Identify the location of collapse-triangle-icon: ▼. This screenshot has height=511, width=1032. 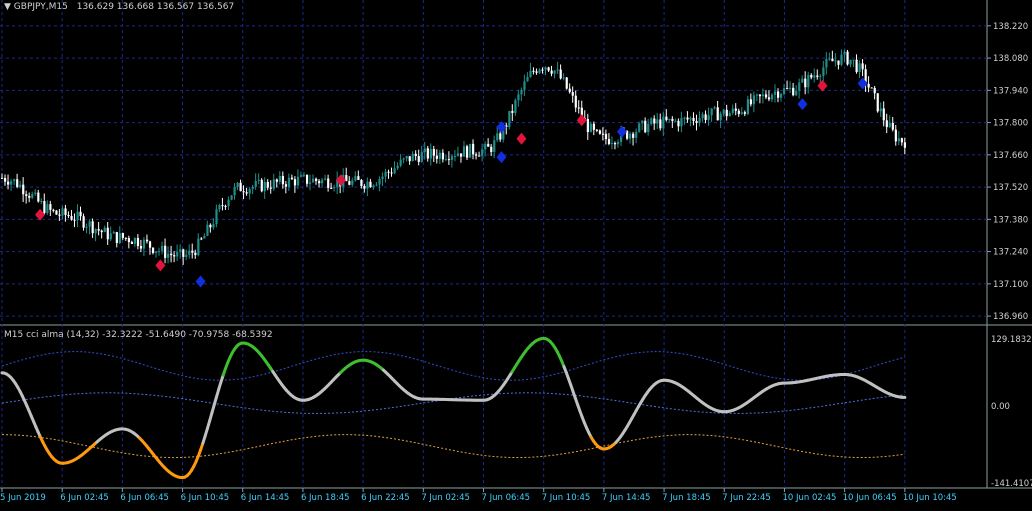
(7, 7).